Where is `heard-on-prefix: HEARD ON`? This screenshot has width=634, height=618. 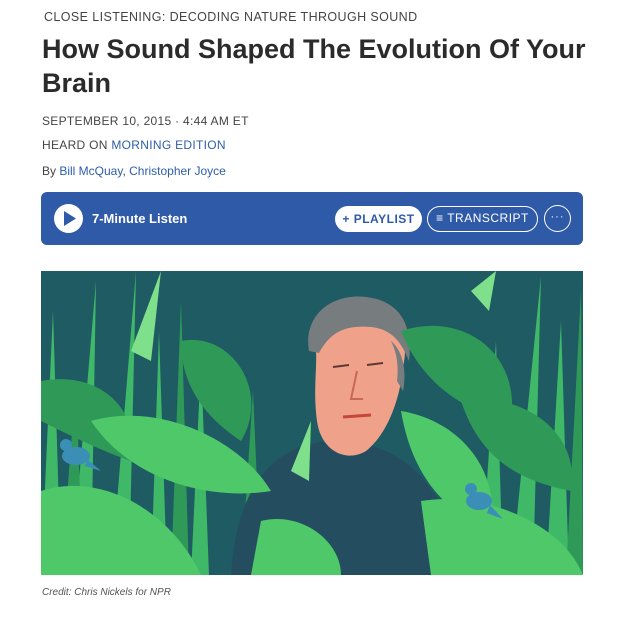
heard-on-prefix: HEARD ON is located at coordinates (77, 145).